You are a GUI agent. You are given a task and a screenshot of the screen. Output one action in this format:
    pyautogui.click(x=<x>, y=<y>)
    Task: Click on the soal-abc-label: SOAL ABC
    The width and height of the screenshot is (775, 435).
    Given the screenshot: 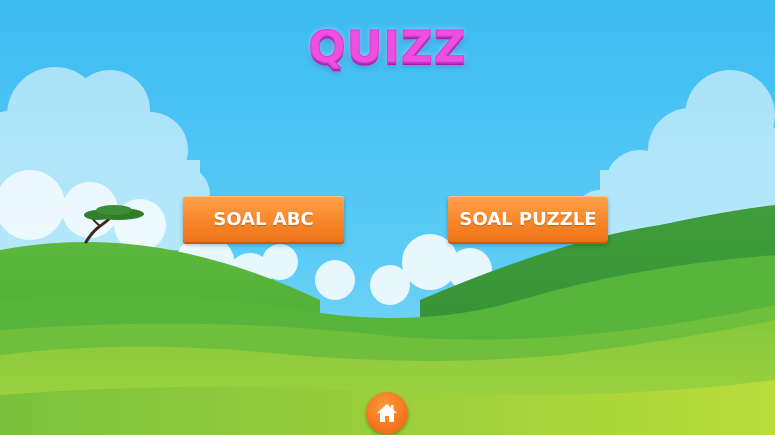 What is the action you would take?
    pyautogui.click(x=263, y=219)
    